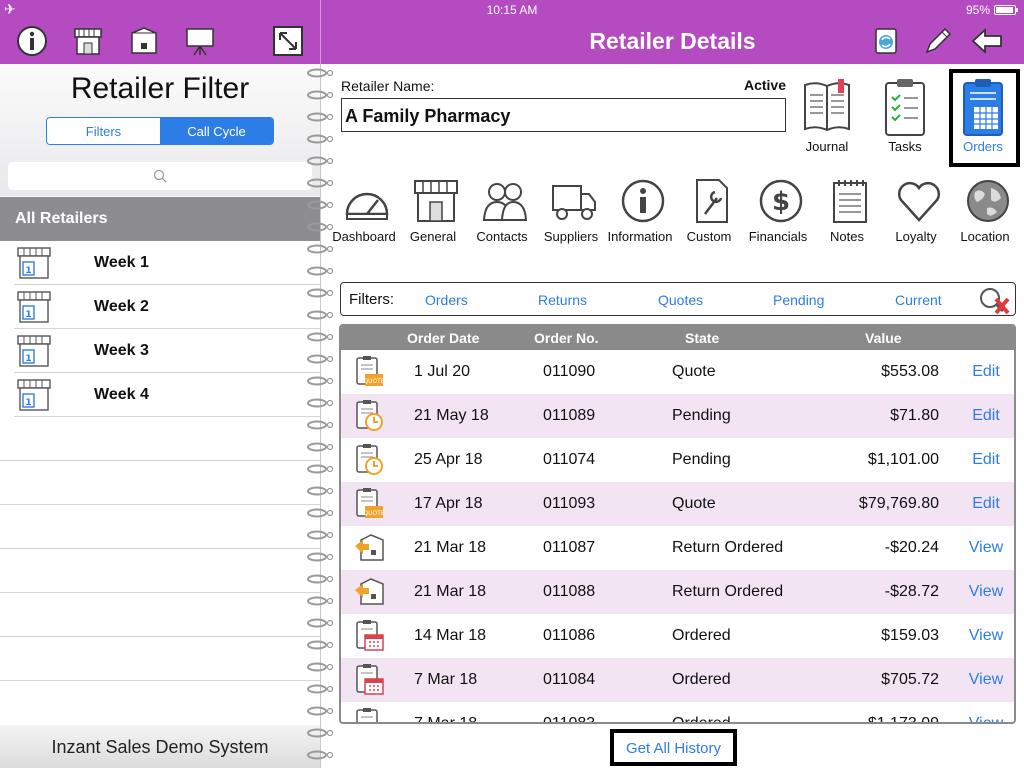 The image size is (1024, 768). I want to click on back-arrow-icon, so click(987, 41).